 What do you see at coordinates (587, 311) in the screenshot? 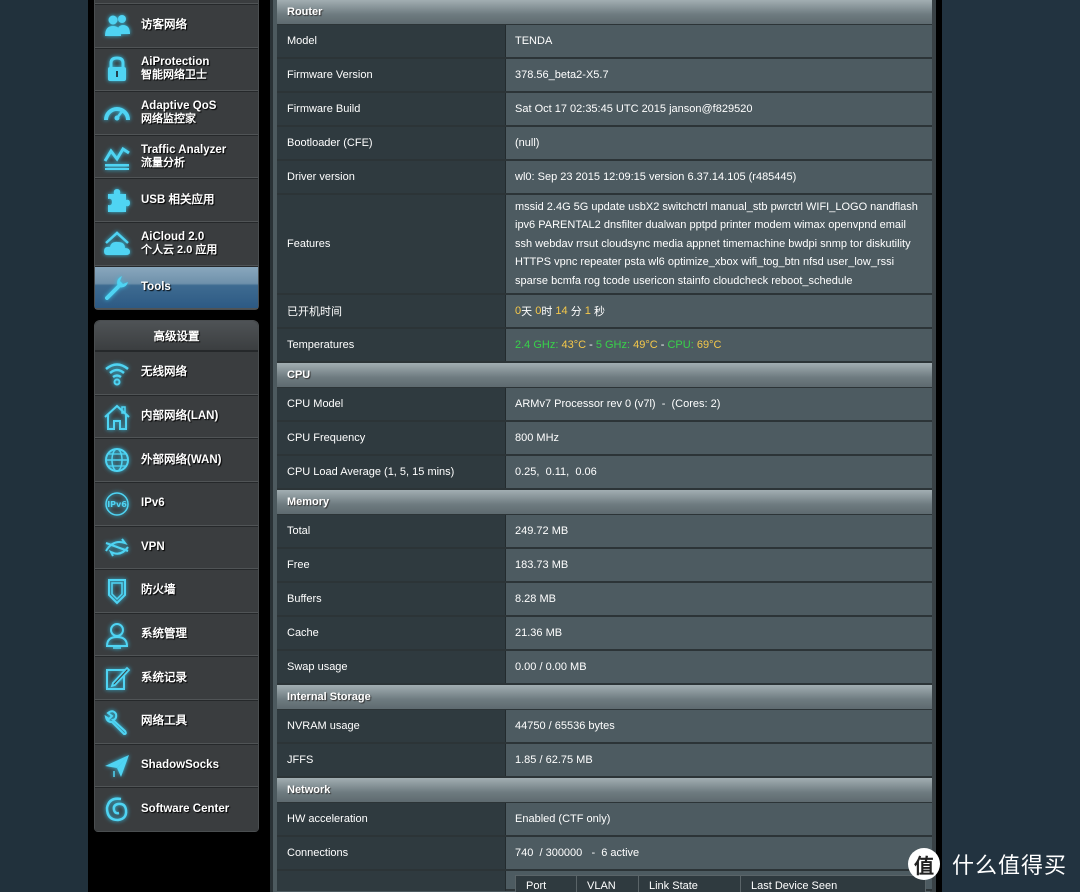
I see `uptime-seconds: 1` at bounding box center [587, 311].